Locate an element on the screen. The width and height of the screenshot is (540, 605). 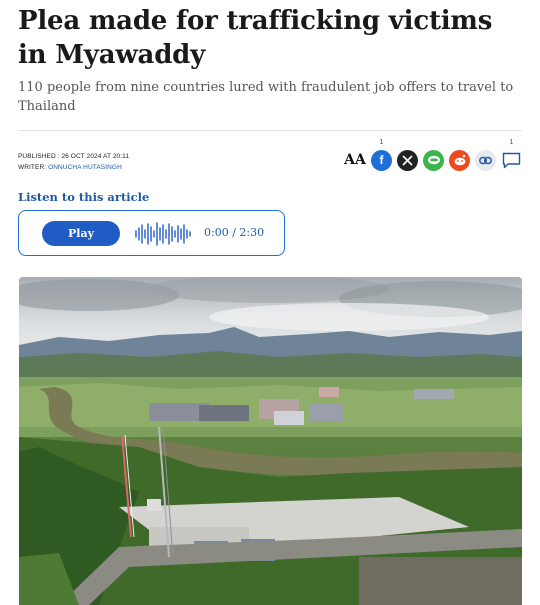
text-size-icon: AA is located at coordinates (355, 160).